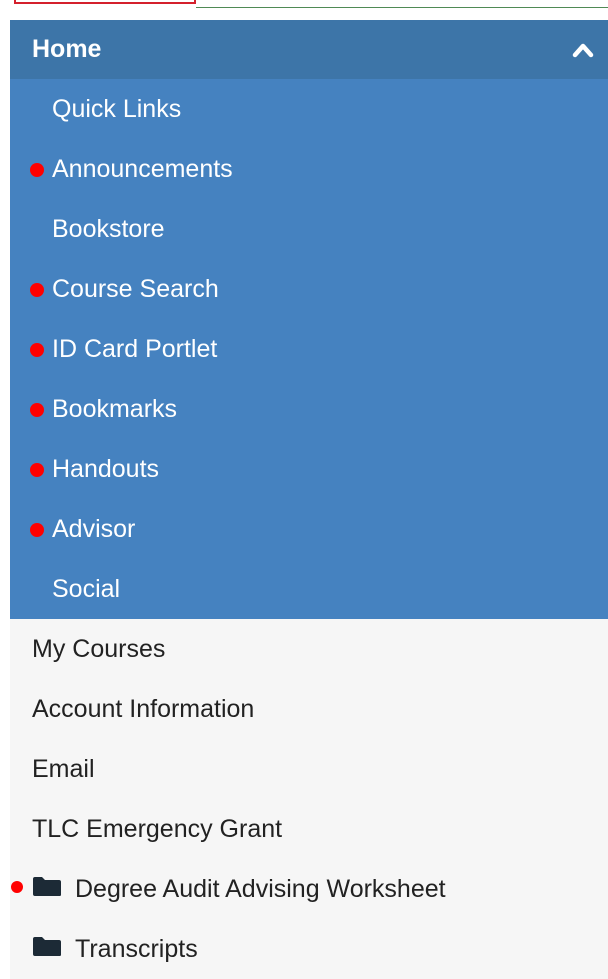  Describe the element at coordinates (115, 408) in the screenshot. I see `submenu-item-label: Bookmarks` at that location.